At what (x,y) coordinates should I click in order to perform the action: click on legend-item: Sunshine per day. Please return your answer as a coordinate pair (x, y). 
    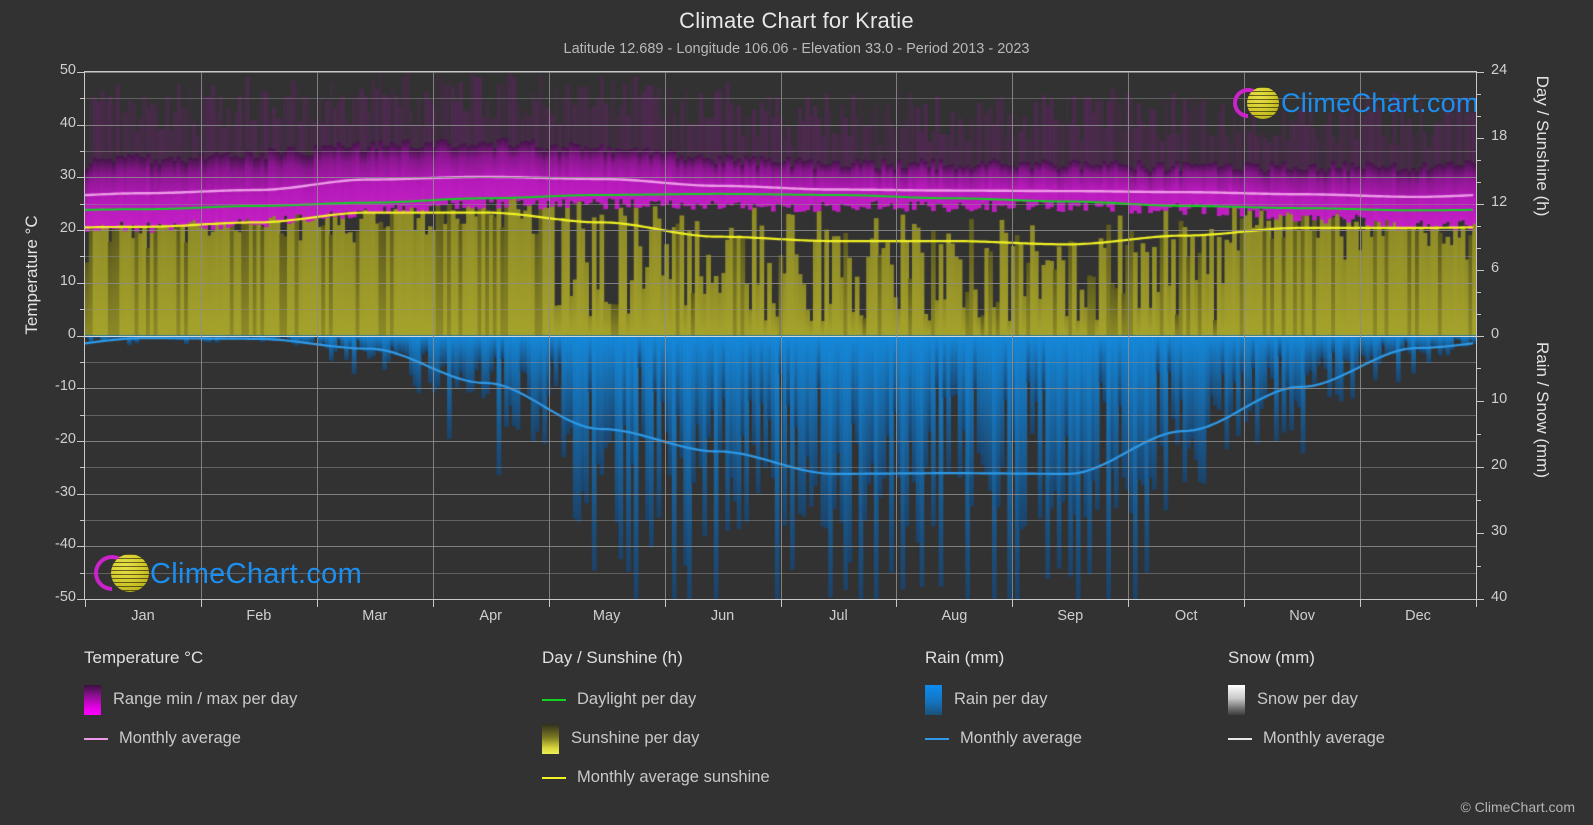
    Looking at the image, I should click on (656, 738).